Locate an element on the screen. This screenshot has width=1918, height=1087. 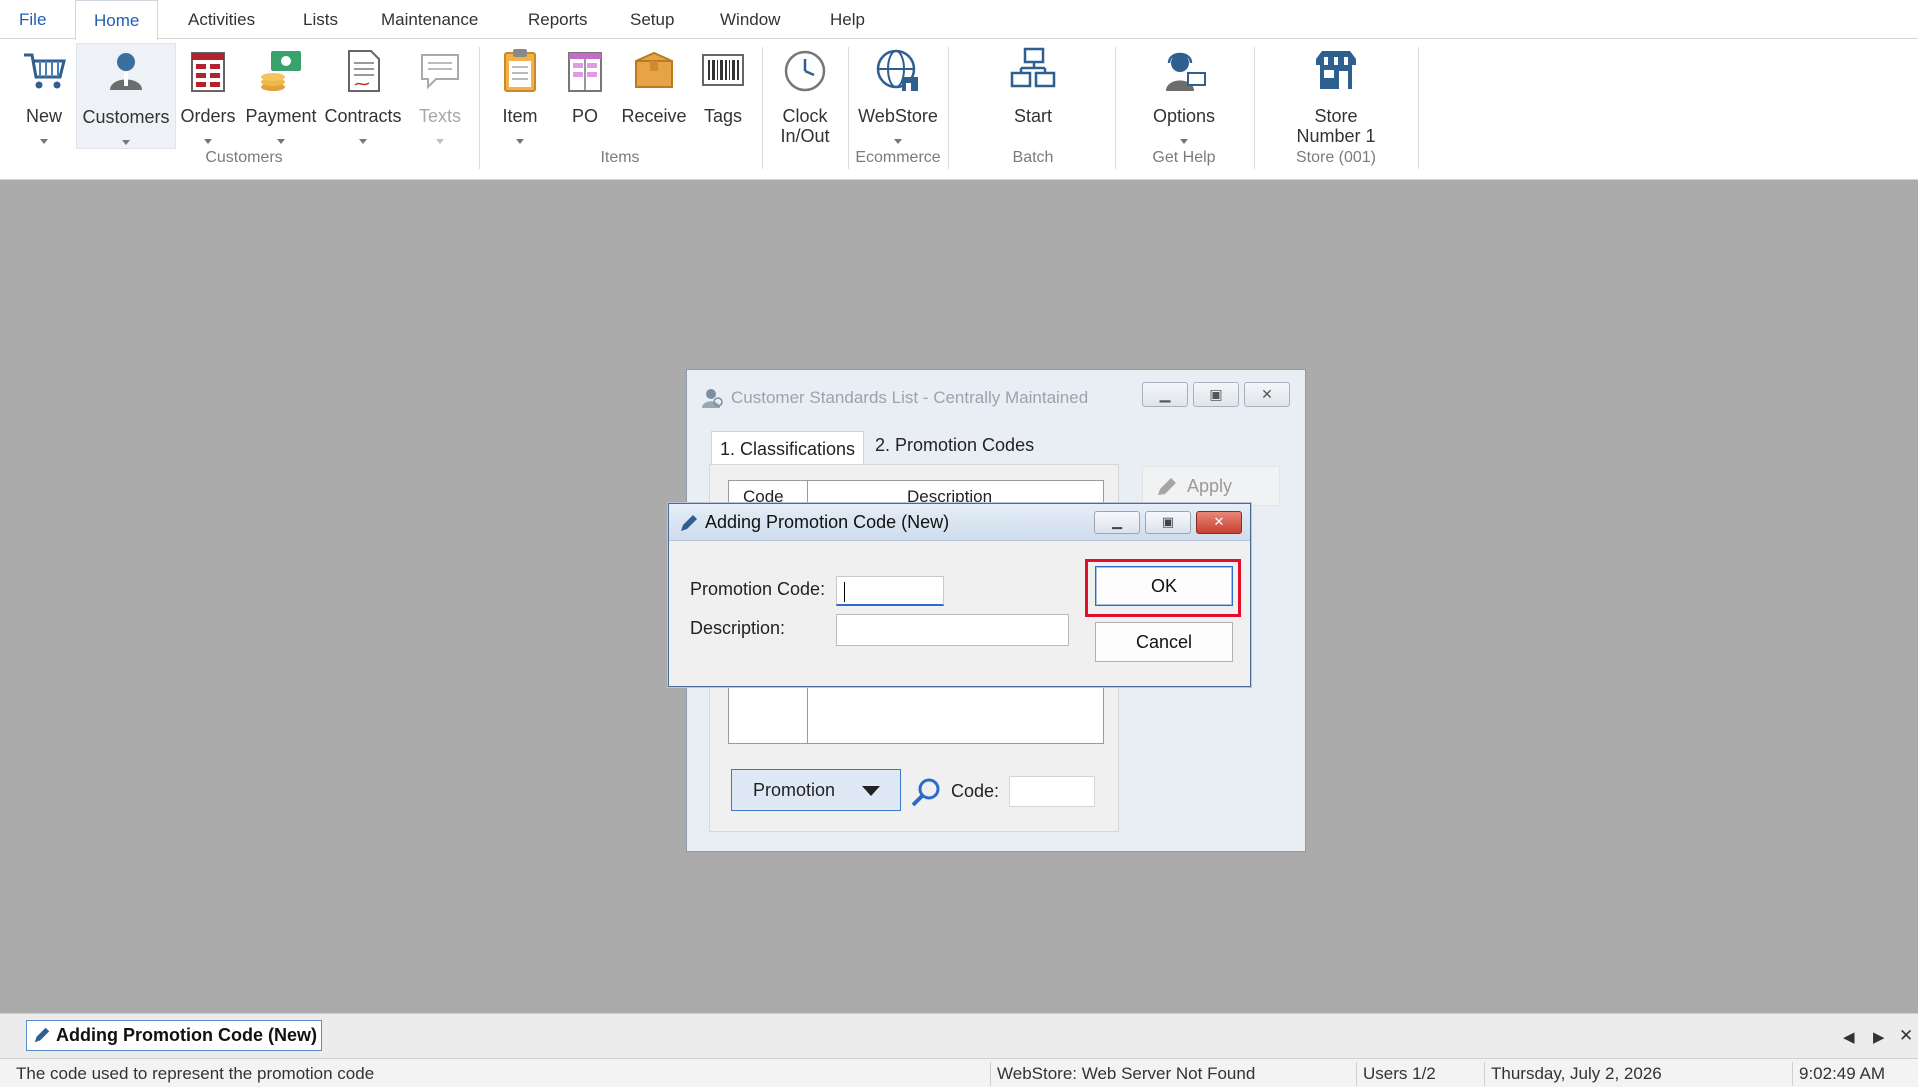
group-items-label: Items is located at coordinates (620, 157).